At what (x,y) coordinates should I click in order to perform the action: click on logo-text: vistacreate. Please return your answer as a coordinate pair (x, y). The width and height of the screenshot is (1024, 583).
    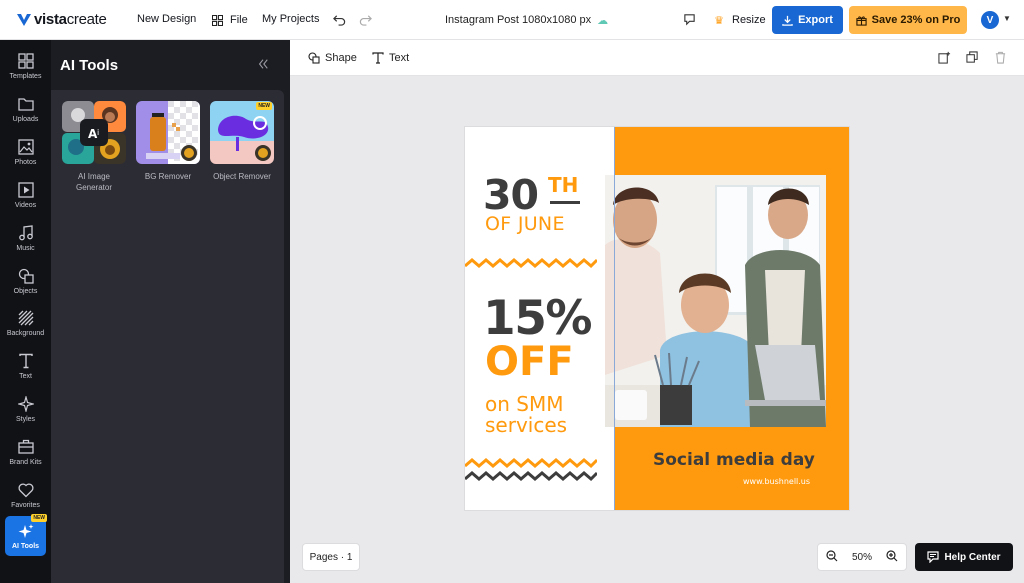
    Looking at the image, I should click on (70, 19).